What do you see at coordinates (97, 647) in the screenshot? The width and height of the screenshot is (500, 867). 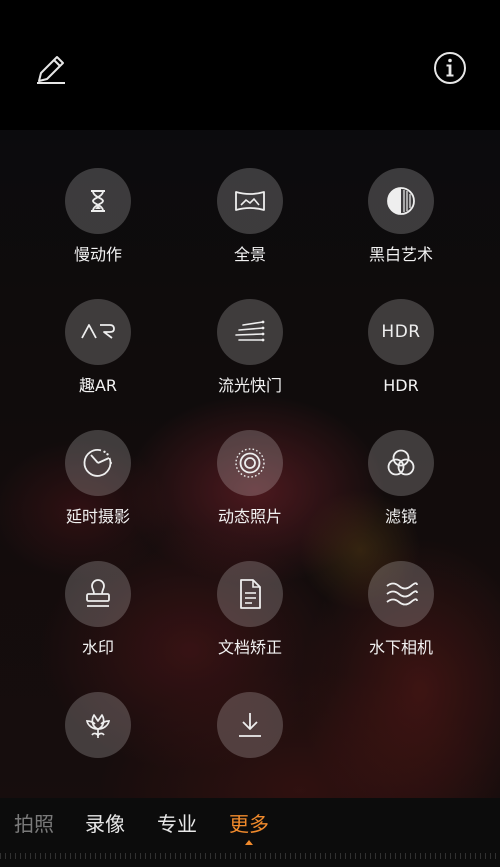 I see `mode-label: 水印` at bounding box center [97, 647].